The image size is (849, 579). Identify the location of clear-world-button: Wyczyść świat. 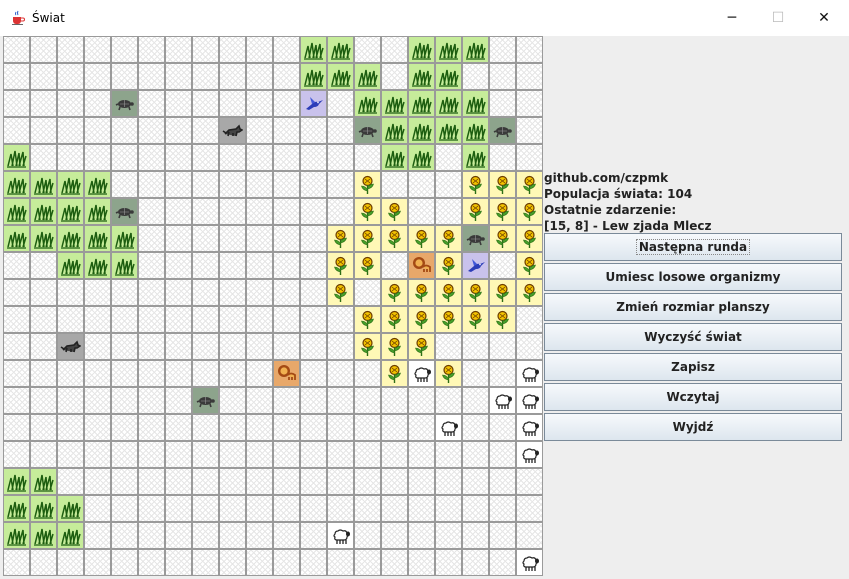
(693, 337).